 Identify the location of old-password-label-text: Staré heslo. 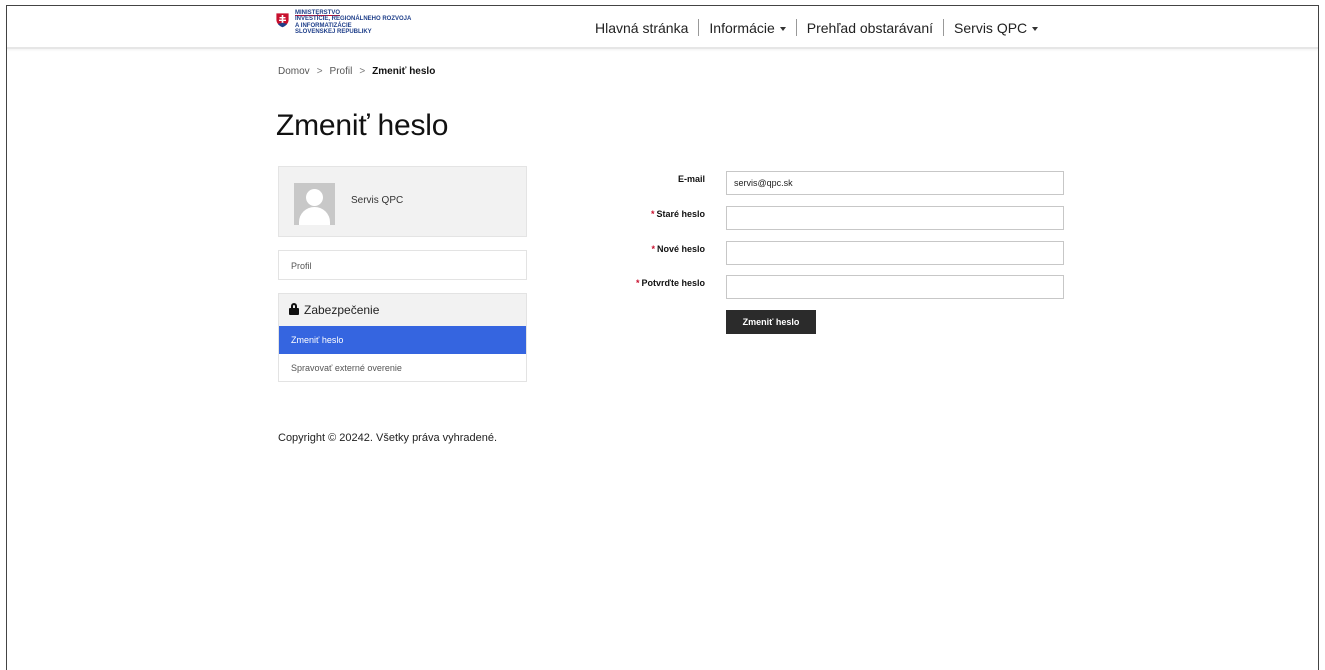
(680, 214).